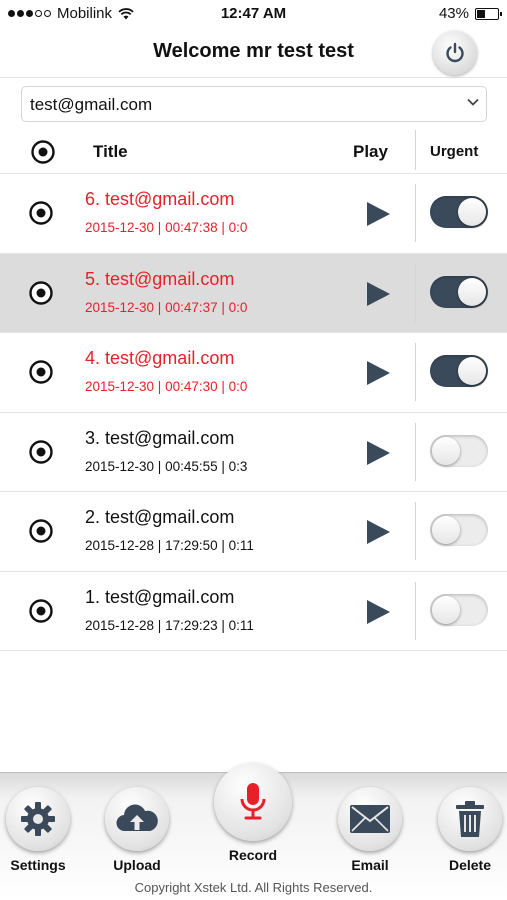  Describe the element at coordinates (160, 358) in the screenshot. I see `recording-title: 4. test@gmail.com` at that location.